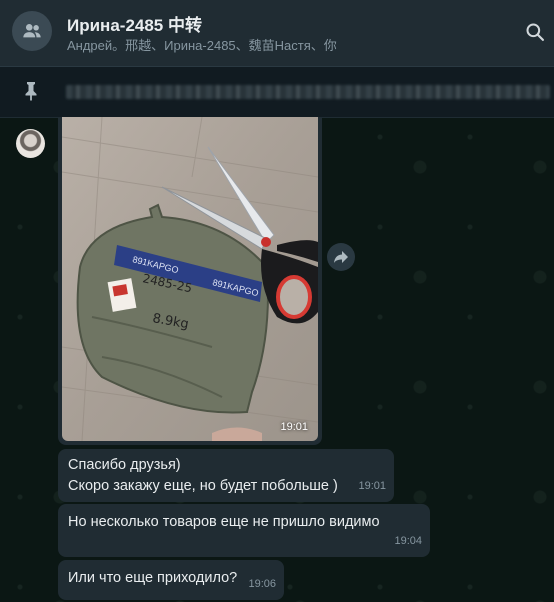 The height and width of the screenshot is (602, 554). Describe the element at coordinates (31, 91) in the screenshot. I see `pin-icon` at that location.